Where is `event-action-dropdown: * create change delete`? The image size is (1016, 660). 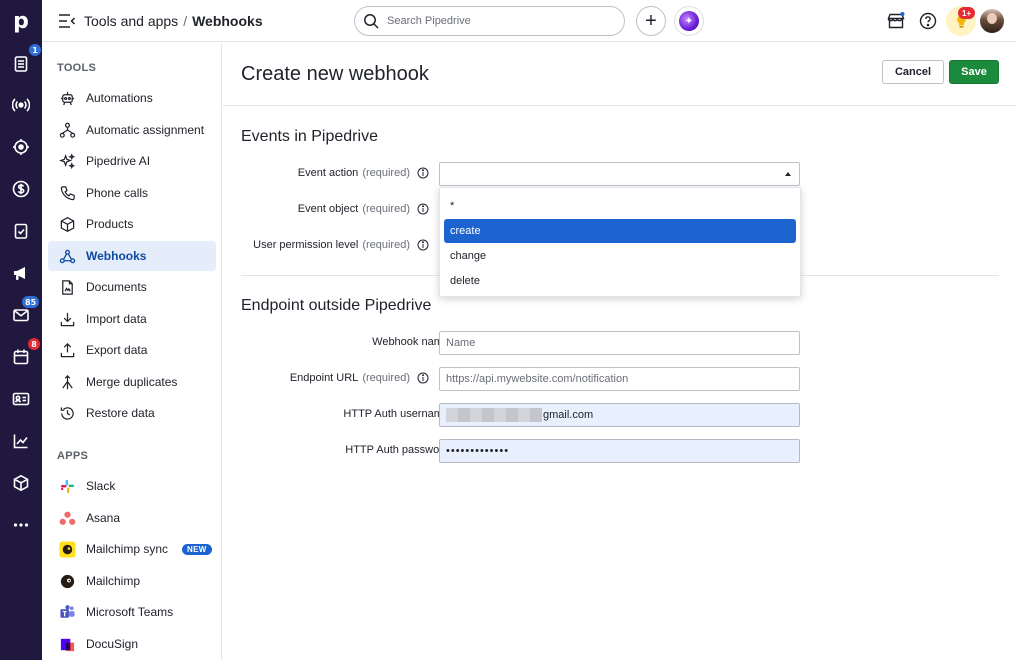
event-action-dropdown: * create change delete is located at coordinates (620, 242).